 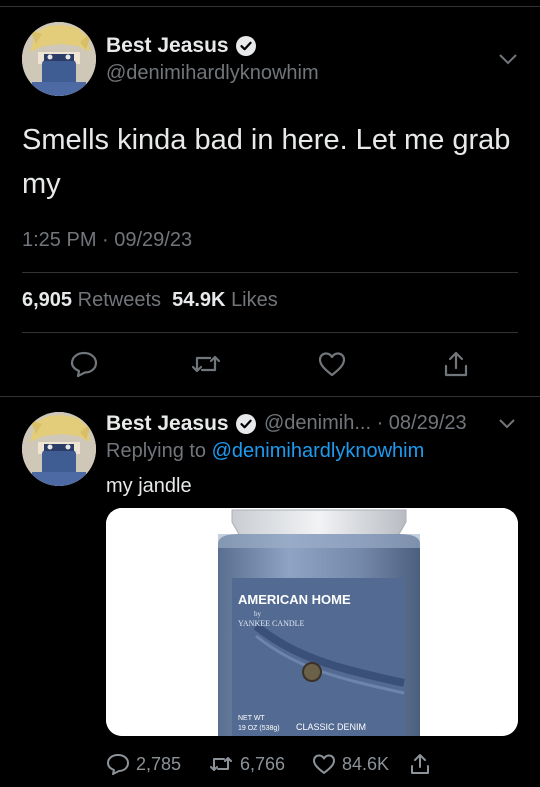 What do you see at coordinates (119, 300) in the screenshot?
I see `retweets-label: Retweets` at bounding box center [119, 300].